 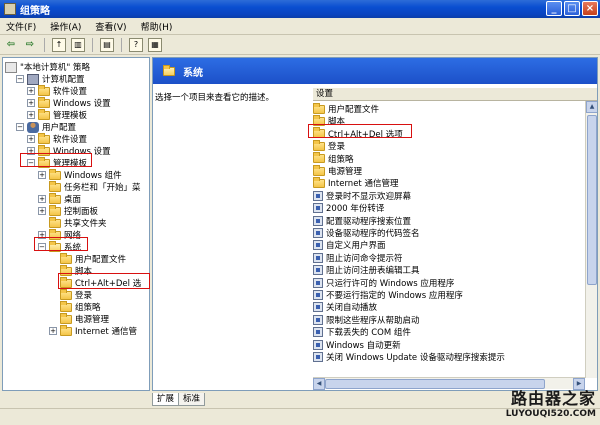 What do you see at coordinates (329, 145) in the screenshot?
I see `list-item: 登录` at bounding box center [329, 145].